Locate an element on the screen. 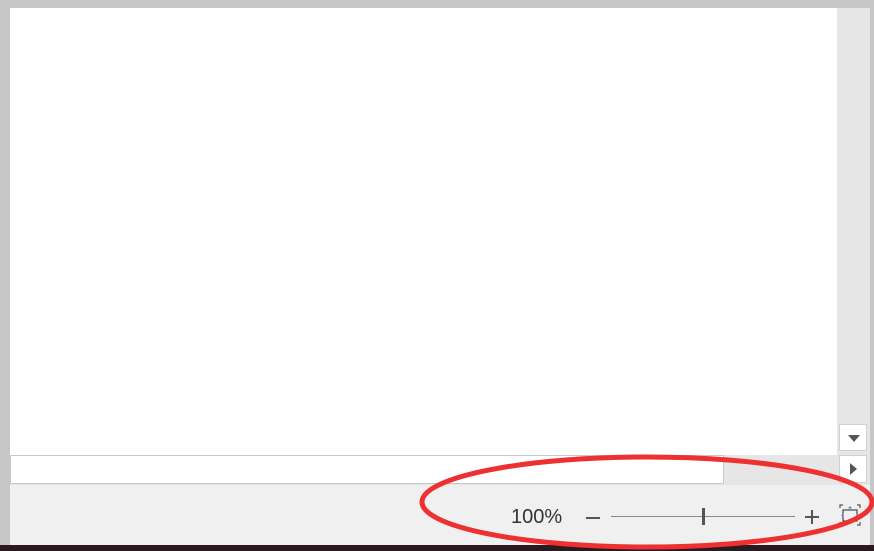 The height and width of the screenshot is (551, 874). triangle-right-icon is located at coordinates (853, 469).